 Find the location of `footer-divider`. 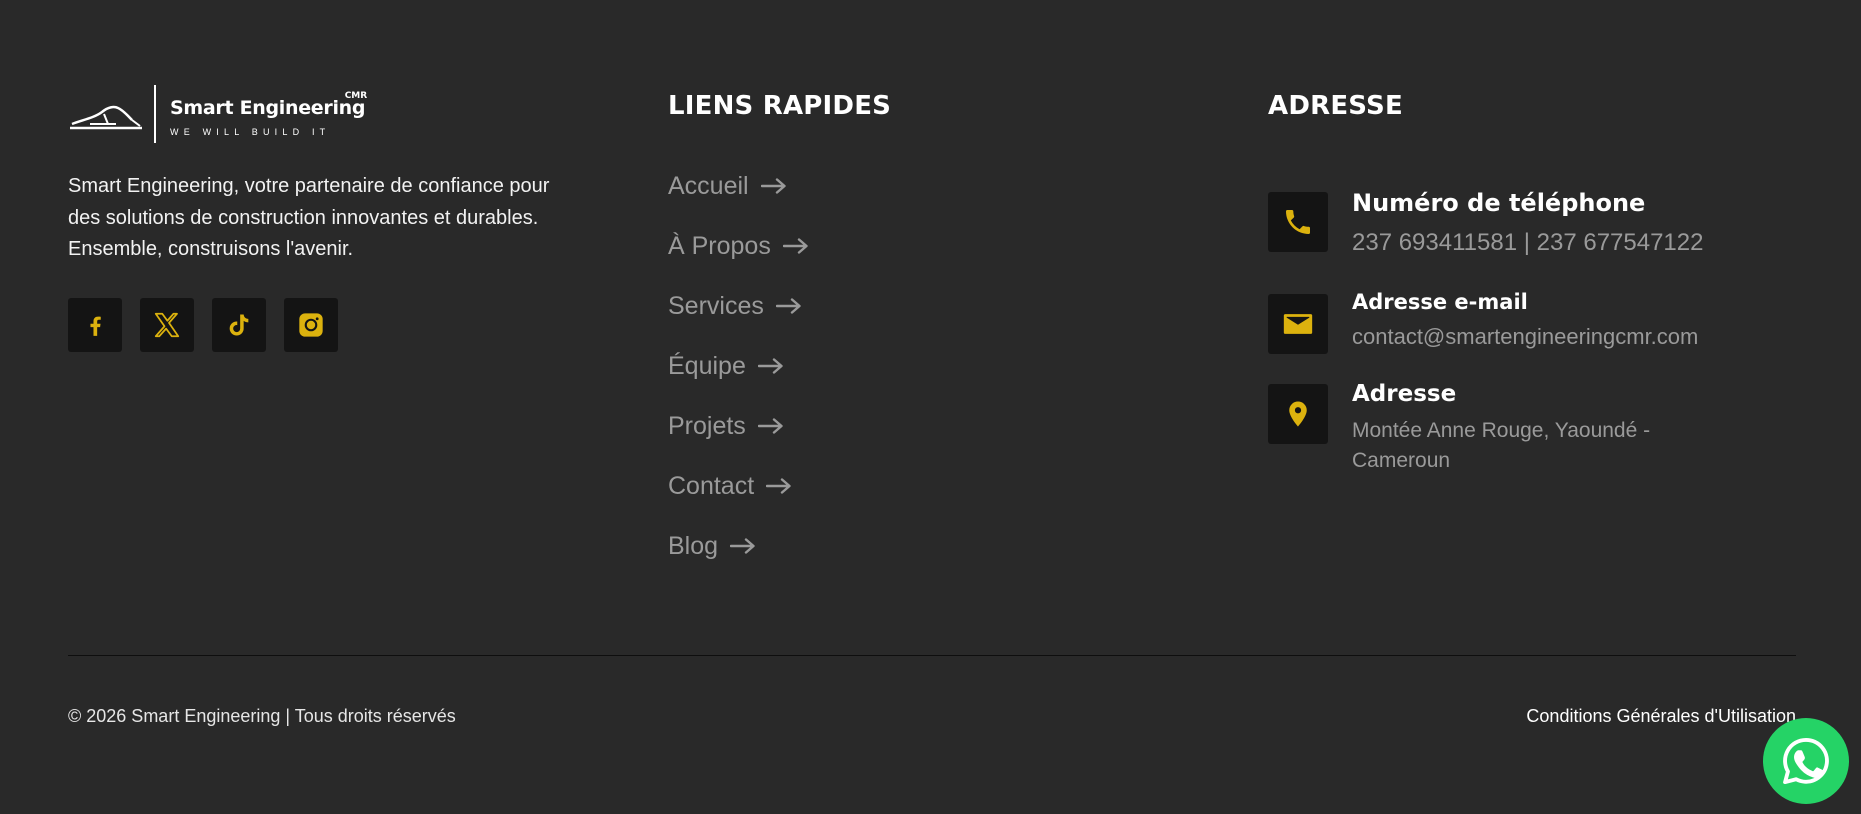

footer-divider is located at coordinates (932, 655).